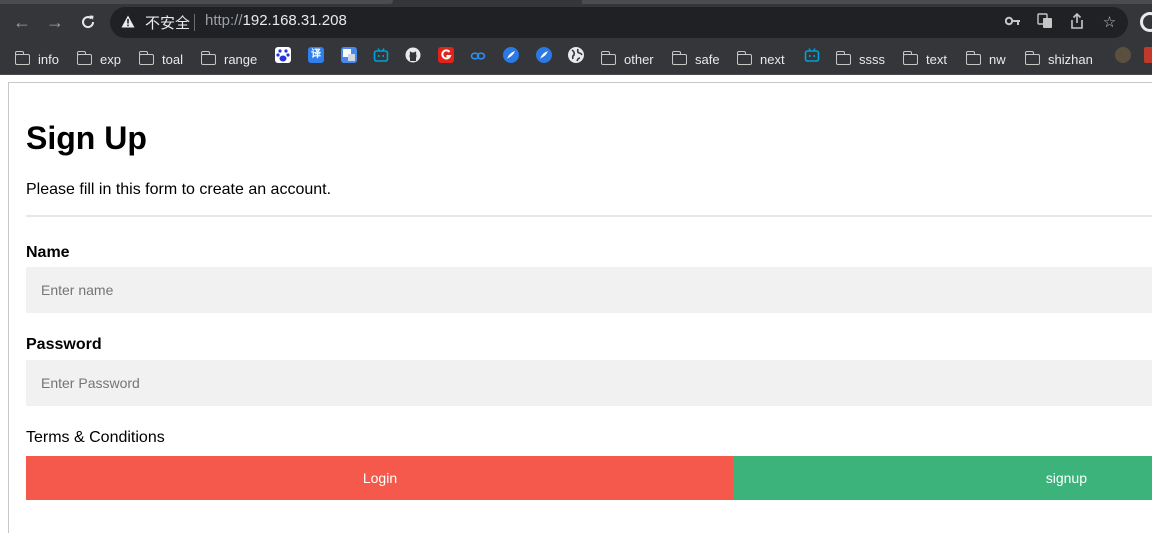 Image resolution: width=1152 pixels, height=533 pixels. I want to click on google-translate-icon, so click(349, 55).